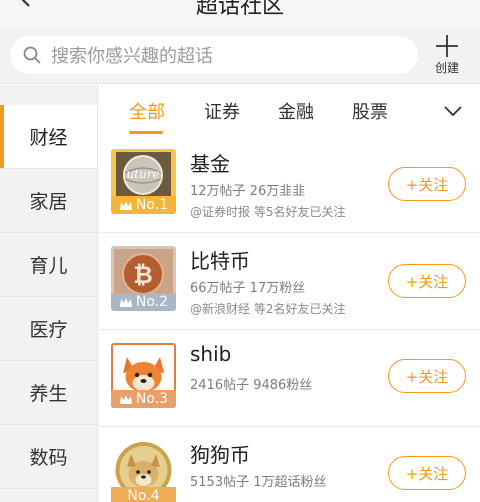  I want to click on topic-avatar: ₿ No.2, so click(143, 278).